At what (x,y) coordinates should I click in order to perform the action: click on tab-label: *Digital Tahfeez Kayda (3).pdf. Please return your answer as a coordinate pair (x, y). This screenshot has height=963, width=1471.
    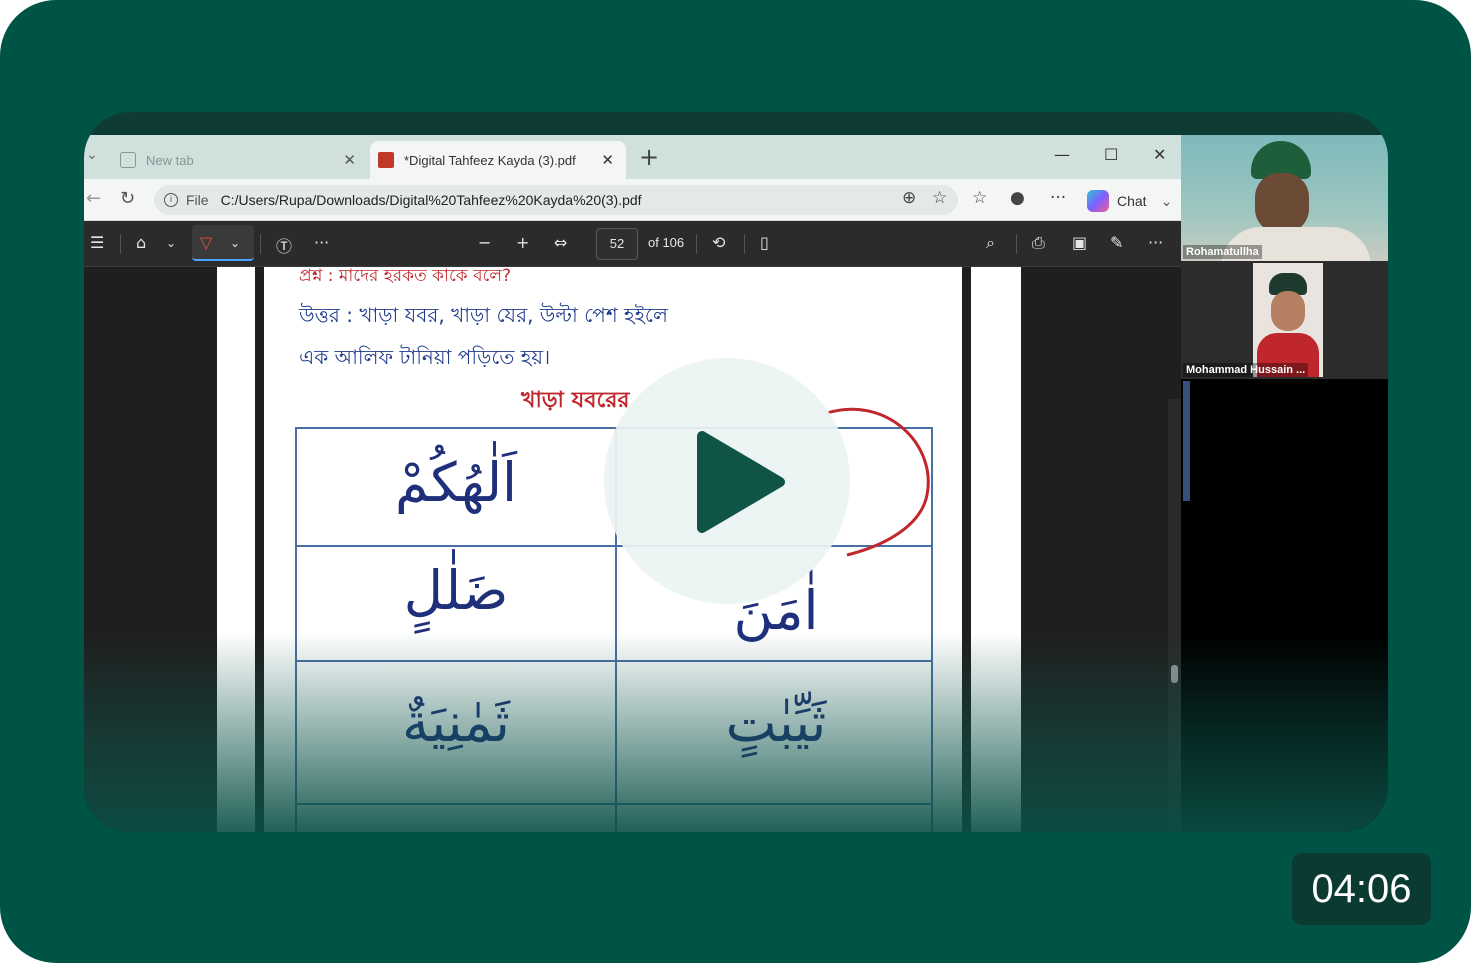
    Looking at the image, I should click on (490, 160).